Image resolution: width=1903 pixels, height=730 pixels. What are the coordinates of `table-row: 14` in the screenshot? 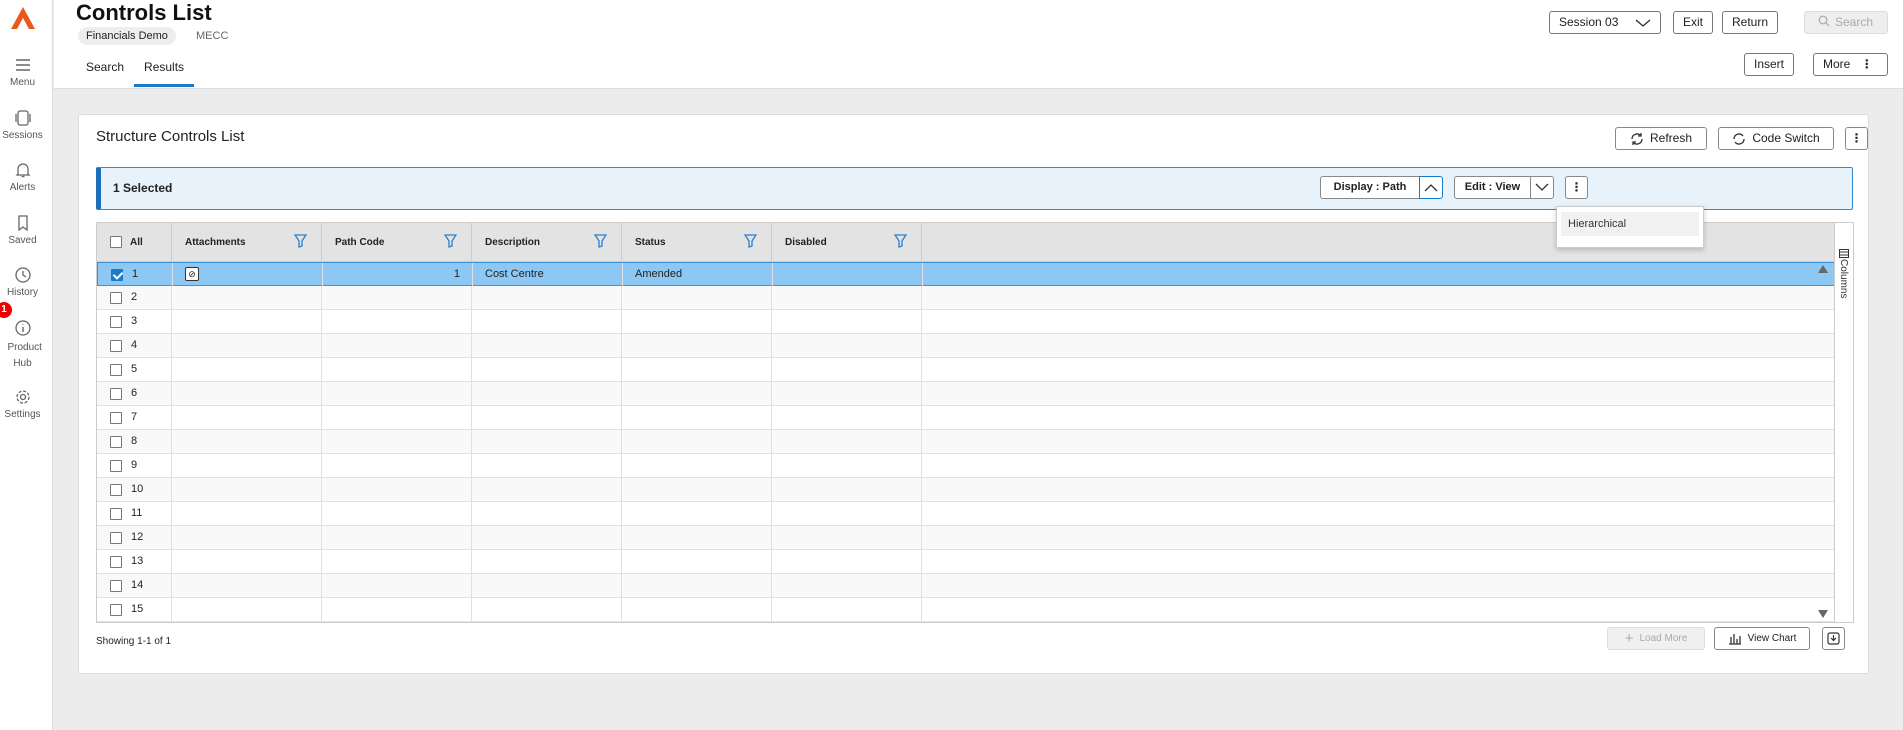 It's located at (966, 586).